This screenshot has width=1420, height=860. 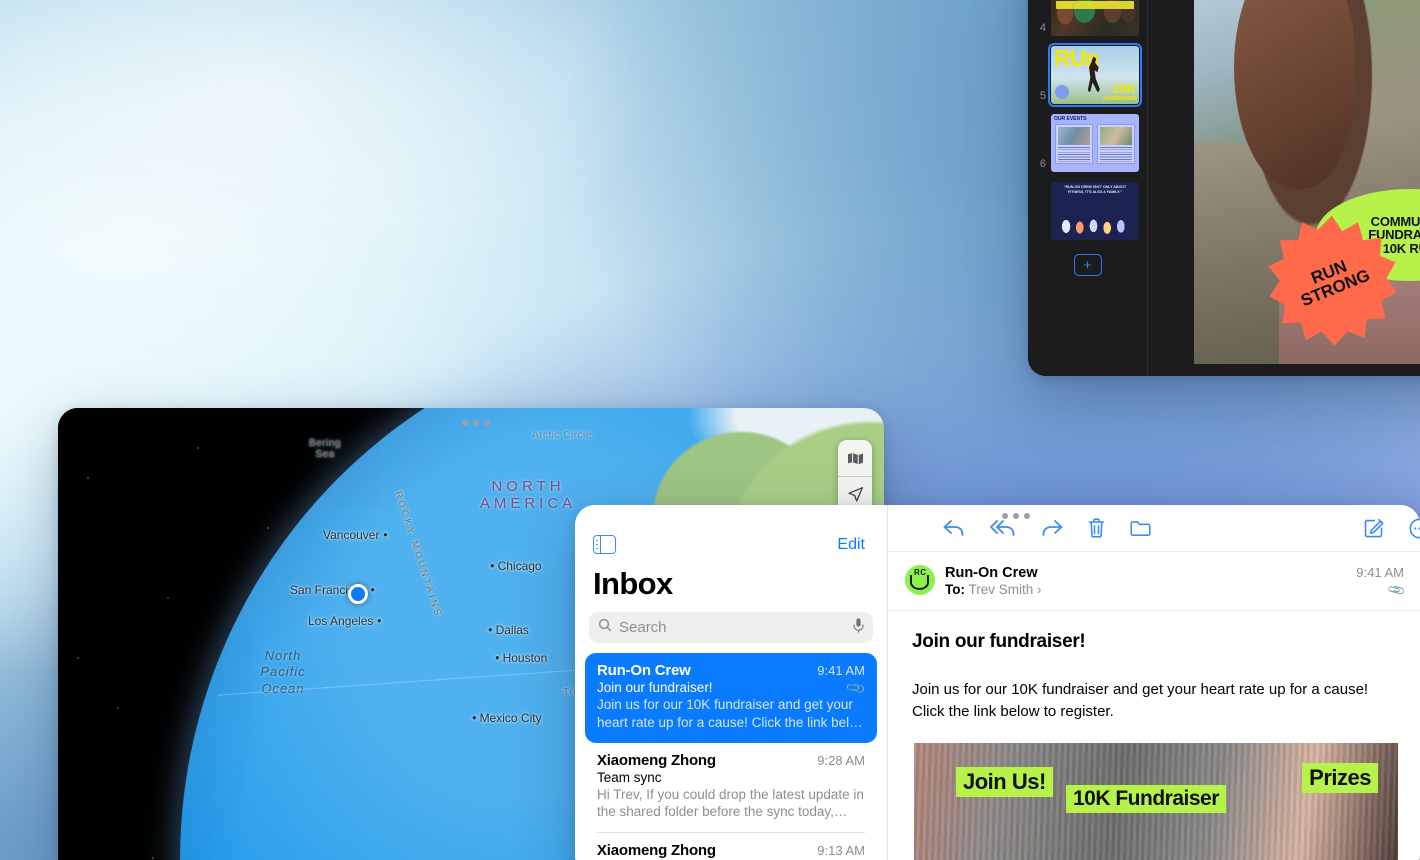 What do you see at coordinates (1001, 589) in the screenshot?
I see `detail-recipient: Trev Smith` at bounding box center [1001, 589].